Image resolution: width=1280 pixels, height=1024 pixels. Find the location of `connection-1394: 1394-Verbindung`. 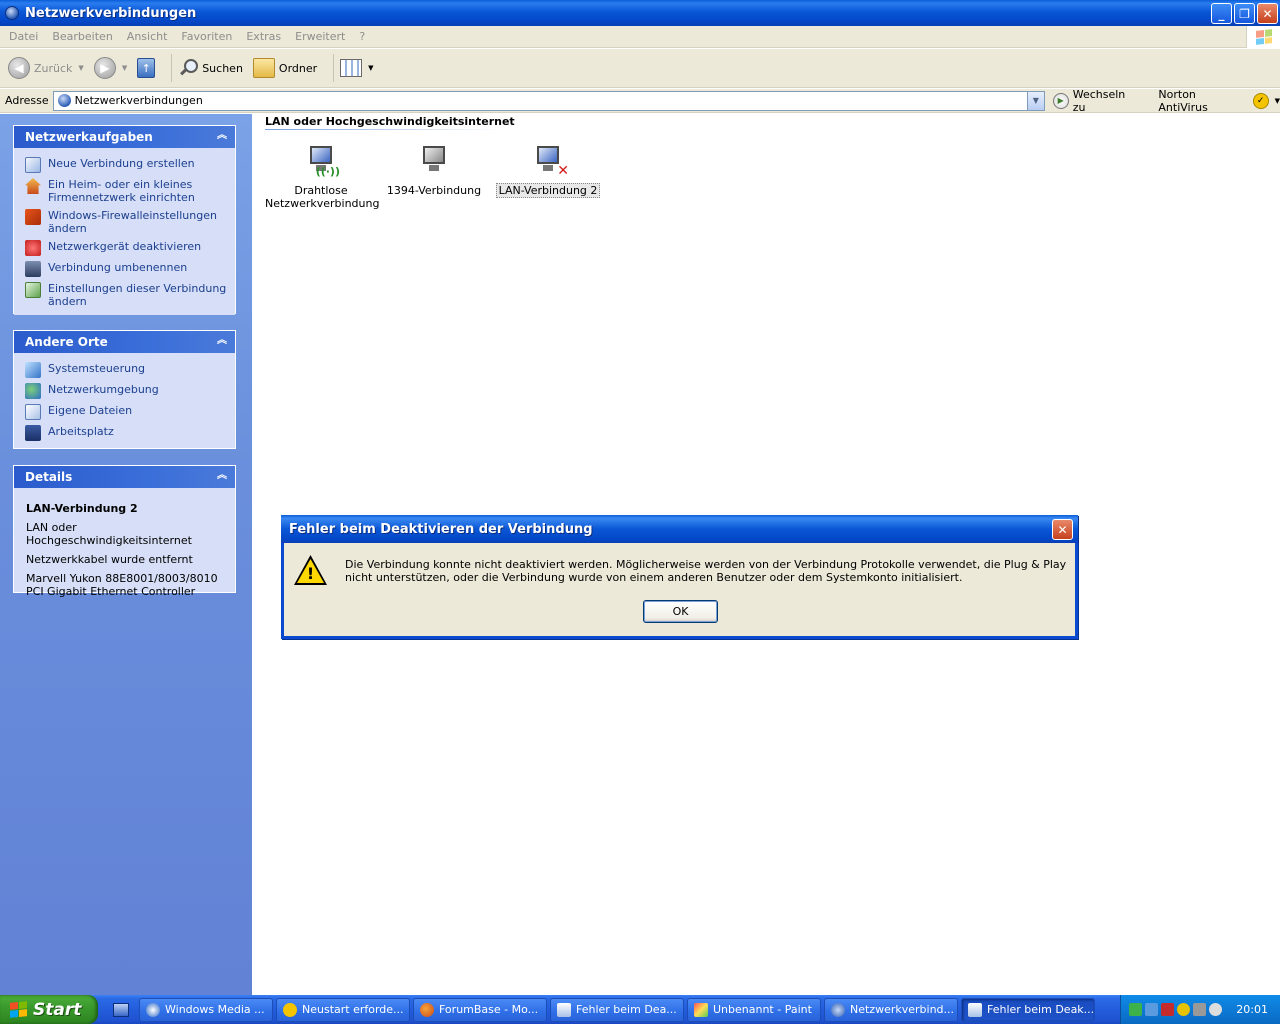

connection-1394: 1394-Verbindung is located at coordinates (434, 170).